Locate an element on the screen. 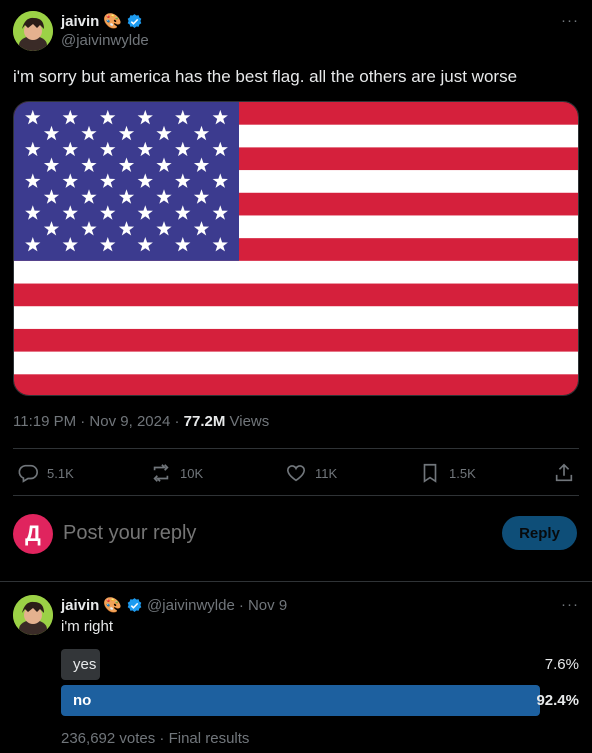  author-handle: @jaivinwylde is located at coordinates (105, 40).